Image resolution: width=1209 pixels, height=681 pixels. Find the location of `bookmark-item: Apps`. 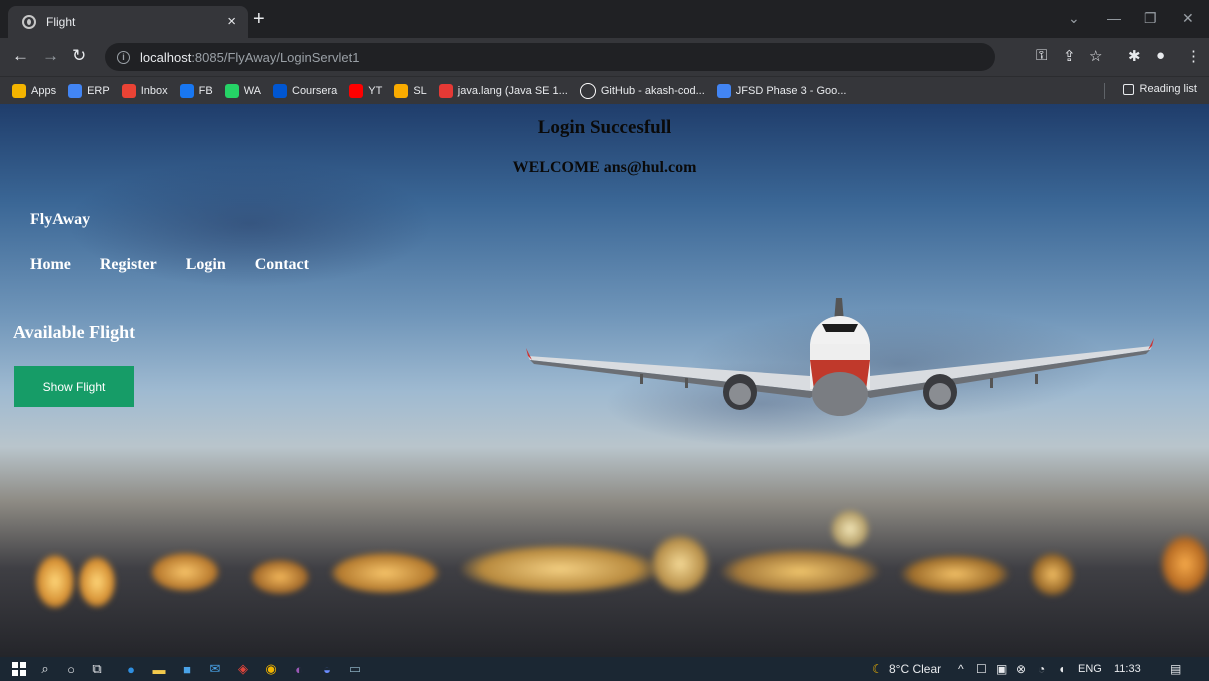

bookmark-item: Apps is located at coordinates (34, 90).